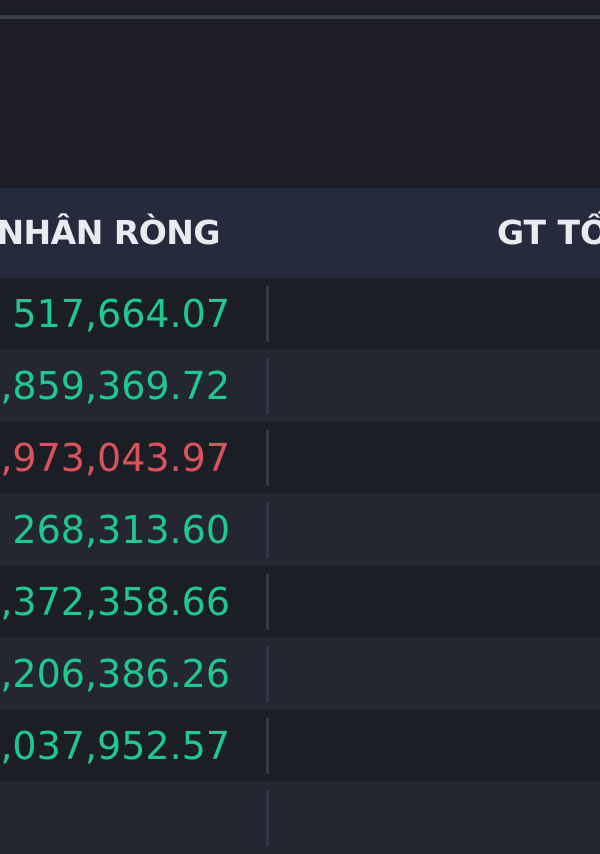 The width and height of the screenshot is (600, 854). What do you see at coordinates (300, 746) in the screenshot?
I see `table-row: ,037,952.57` at bounding box center [300, 746].